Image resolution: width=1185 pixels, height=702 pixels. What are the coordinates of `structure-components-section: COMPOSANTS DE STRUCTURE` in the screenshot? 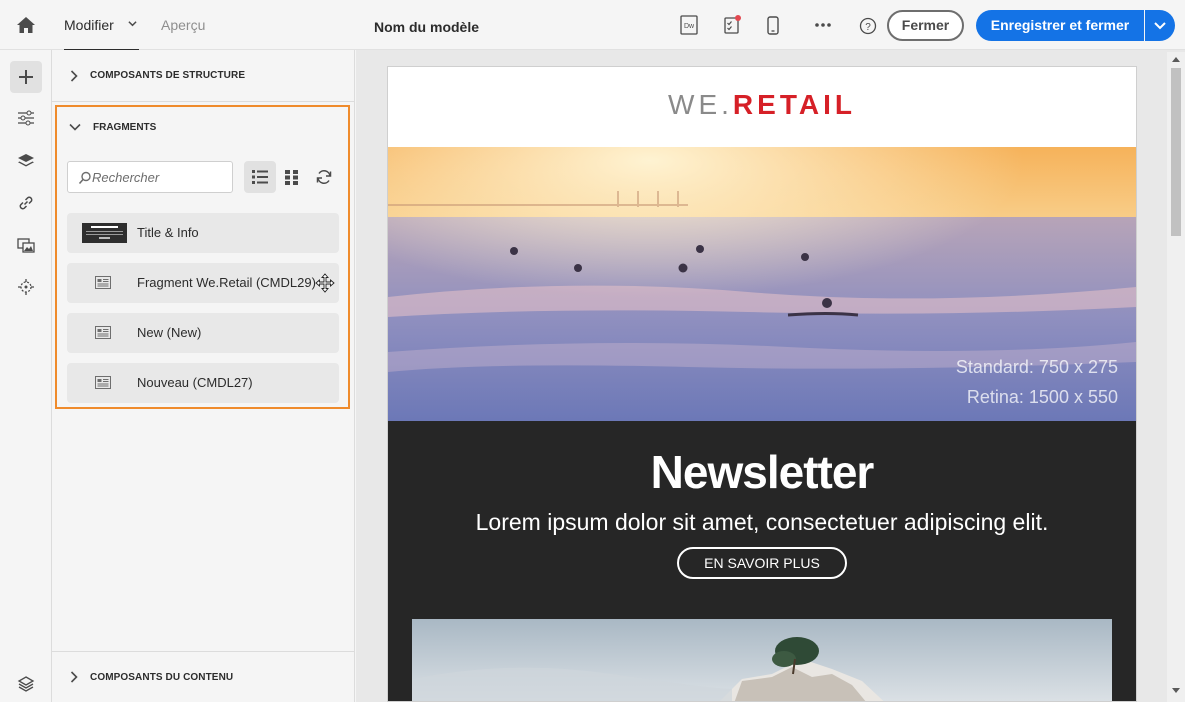 It's located at (203, 76).